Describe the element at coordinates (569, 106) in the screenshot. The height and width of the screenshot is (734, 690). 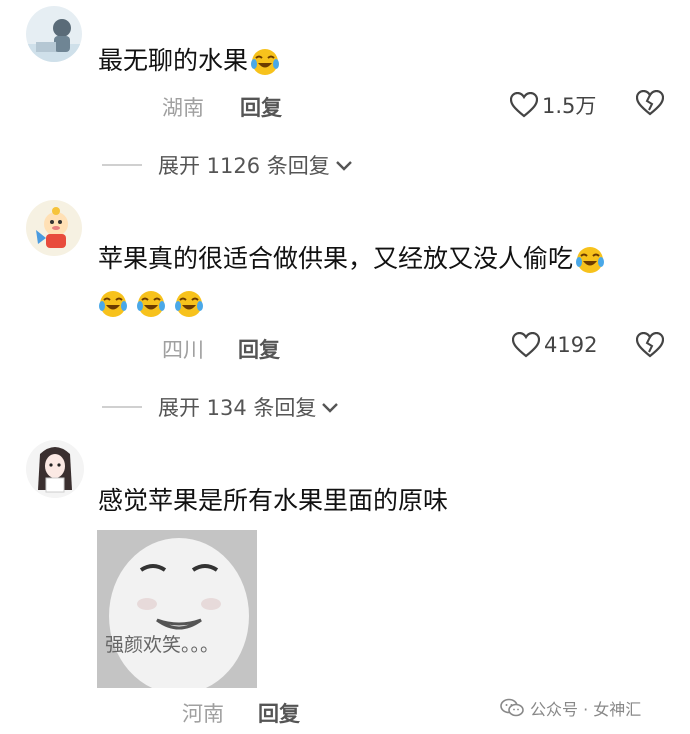
I see `like-count: 1.5万` at that location.